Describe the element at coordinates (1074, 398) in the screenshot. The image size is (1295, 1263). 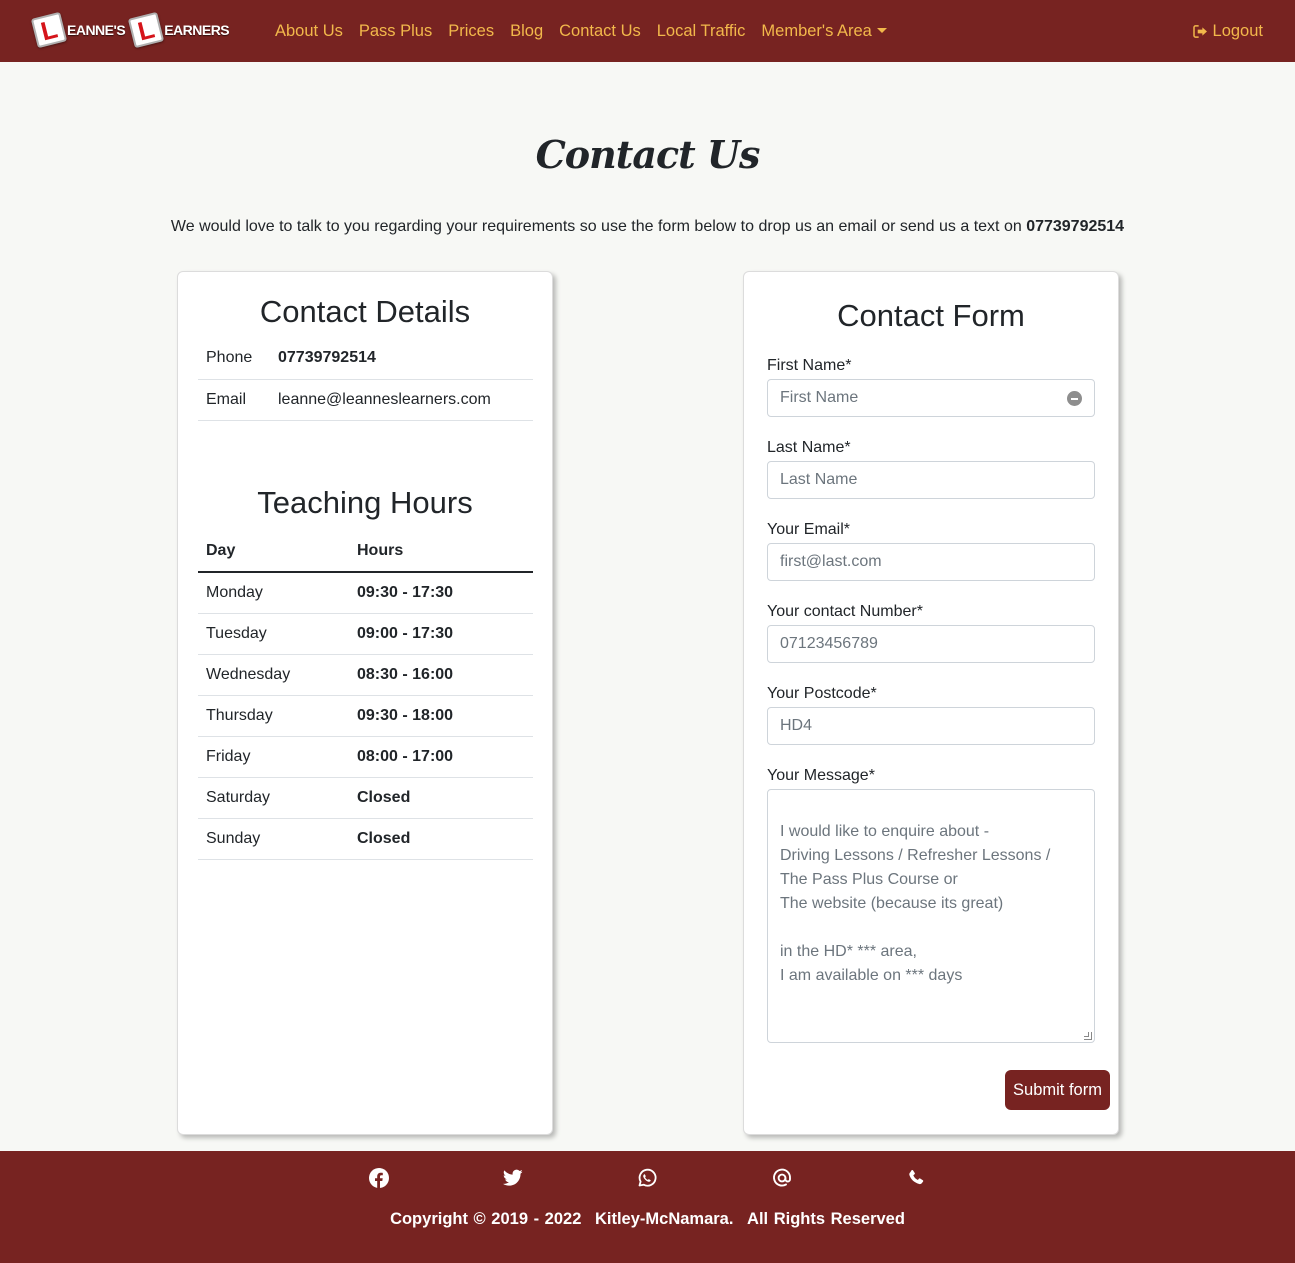
I see `autofill-contact-icon` at that location.